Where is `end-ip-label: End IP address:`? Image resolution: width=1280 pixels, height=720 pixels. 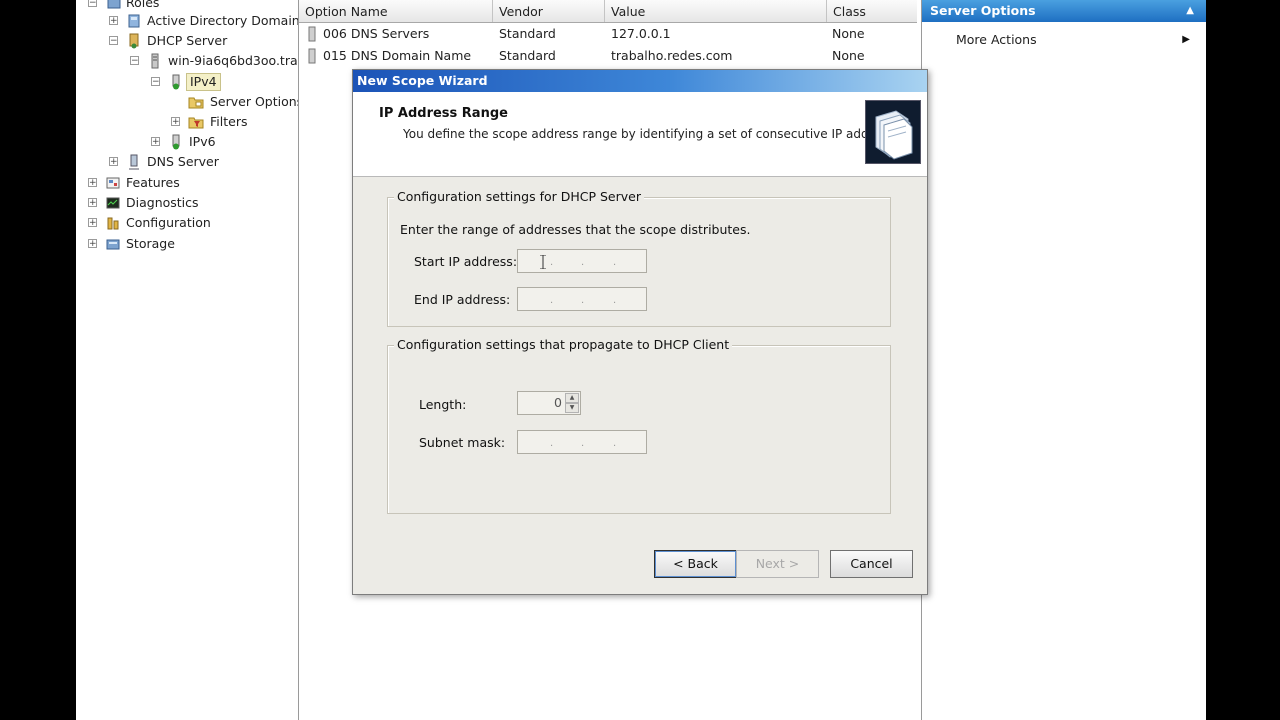
end-ip-label: End IP address: is located at coordinates (462, 299).